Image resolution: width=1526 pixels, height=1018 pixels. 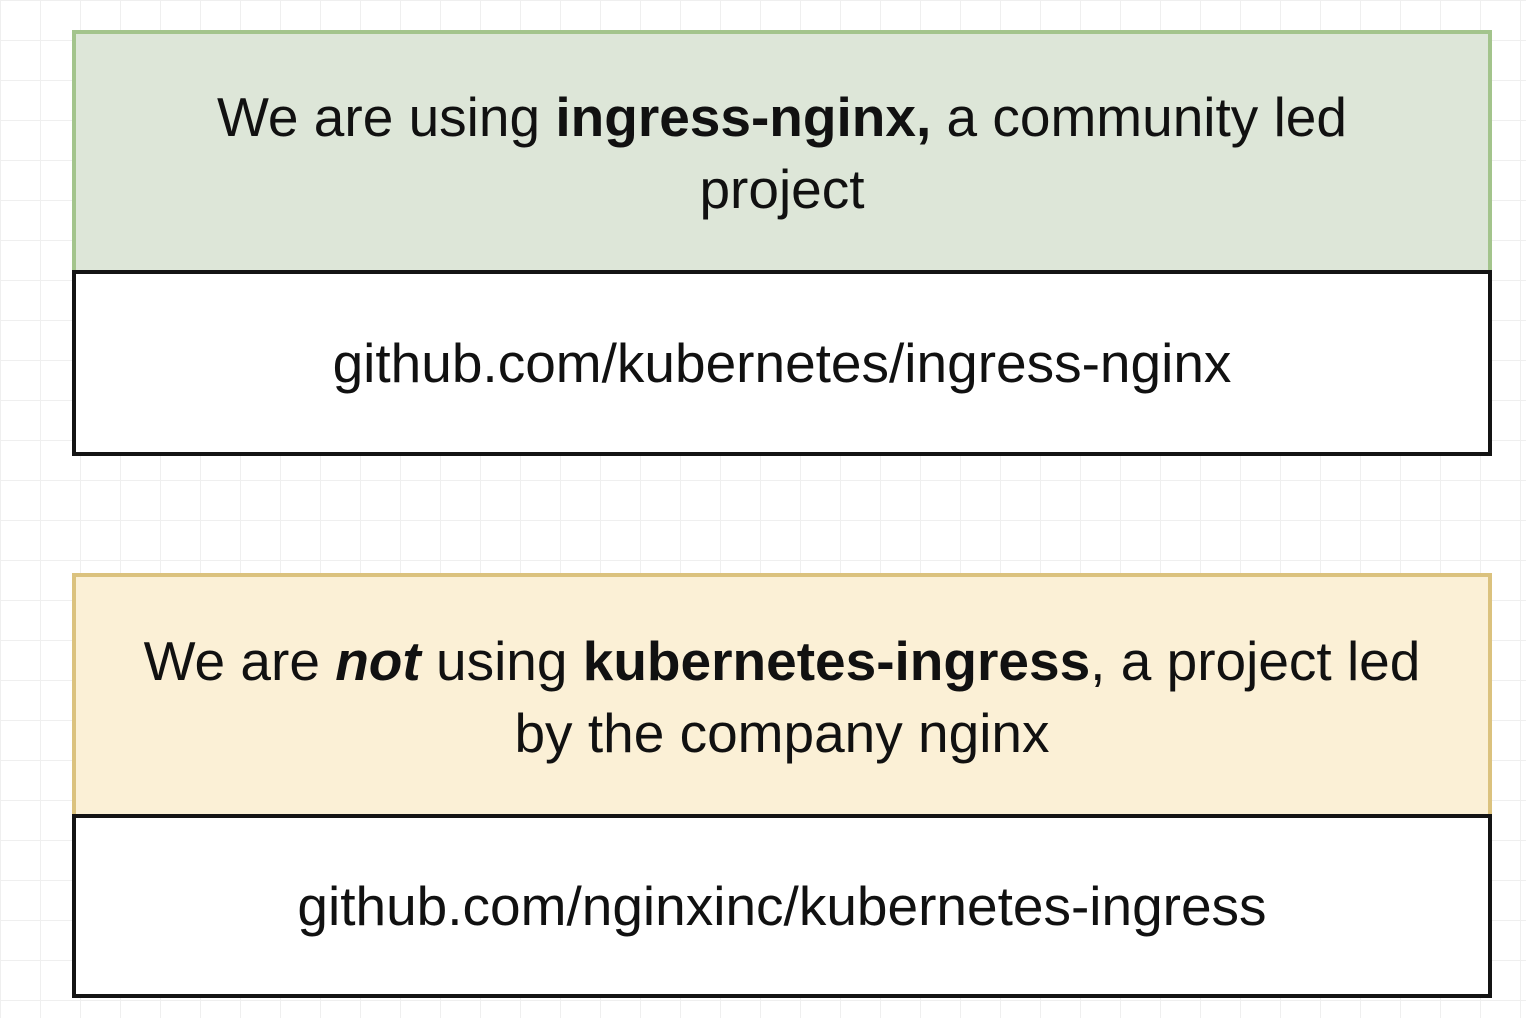 I want to click on emphasis-not: not, so click(x=378, y=660).